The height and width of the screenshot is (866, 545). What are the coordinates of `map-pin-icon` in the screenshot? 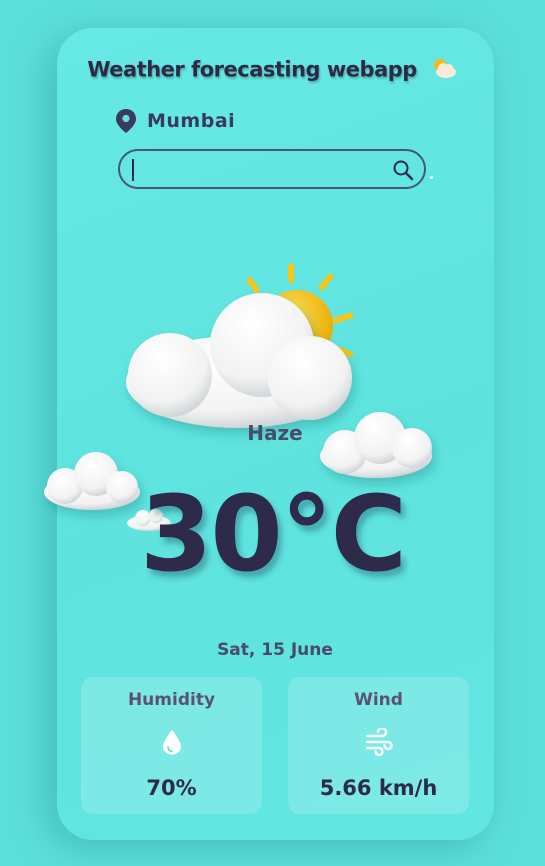 It's located at (126, 121).